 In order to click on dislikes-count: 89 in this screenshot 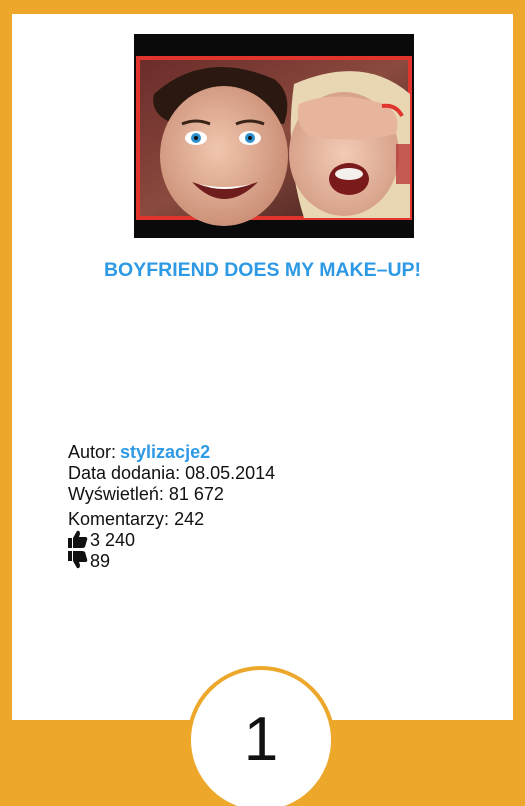, I will do `click(100, 561)`.